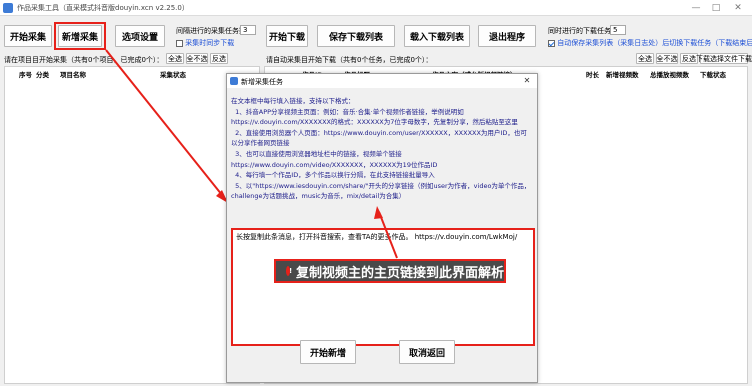  What do you see at coordinates (399, 273) in the screenshot?
I see `annotation-text: 复制视频主的主页链接到此界面解析` at bounding box center [399, 273].